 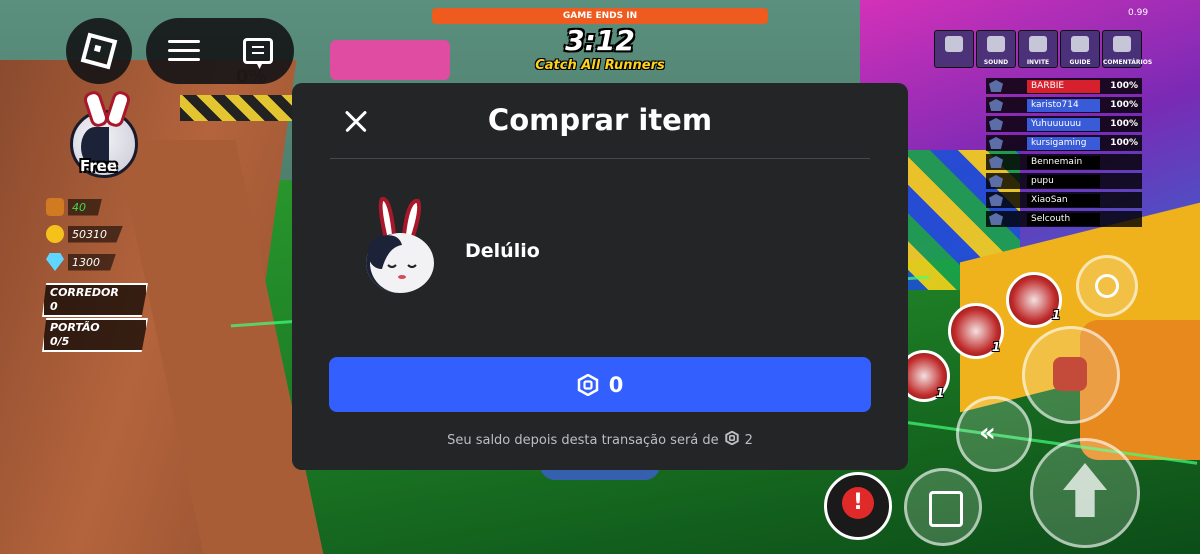 What do you see at coordinates (1080, 62) in the screenshot?
I see `guide-label: GUIDE` at bounding box center [1080, 62].